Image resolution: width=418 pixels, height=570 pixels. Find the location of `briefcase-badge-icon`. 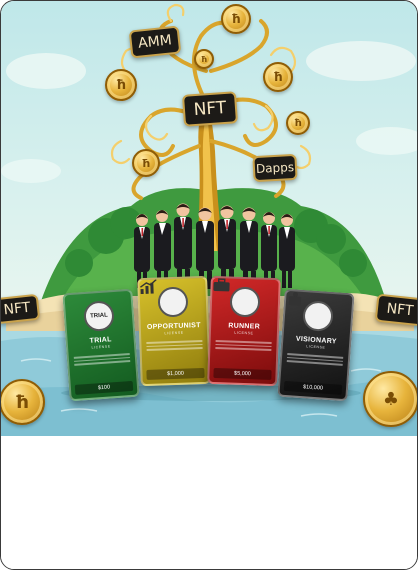

briefcase-badge-icon is located at coordinates (237, 298).